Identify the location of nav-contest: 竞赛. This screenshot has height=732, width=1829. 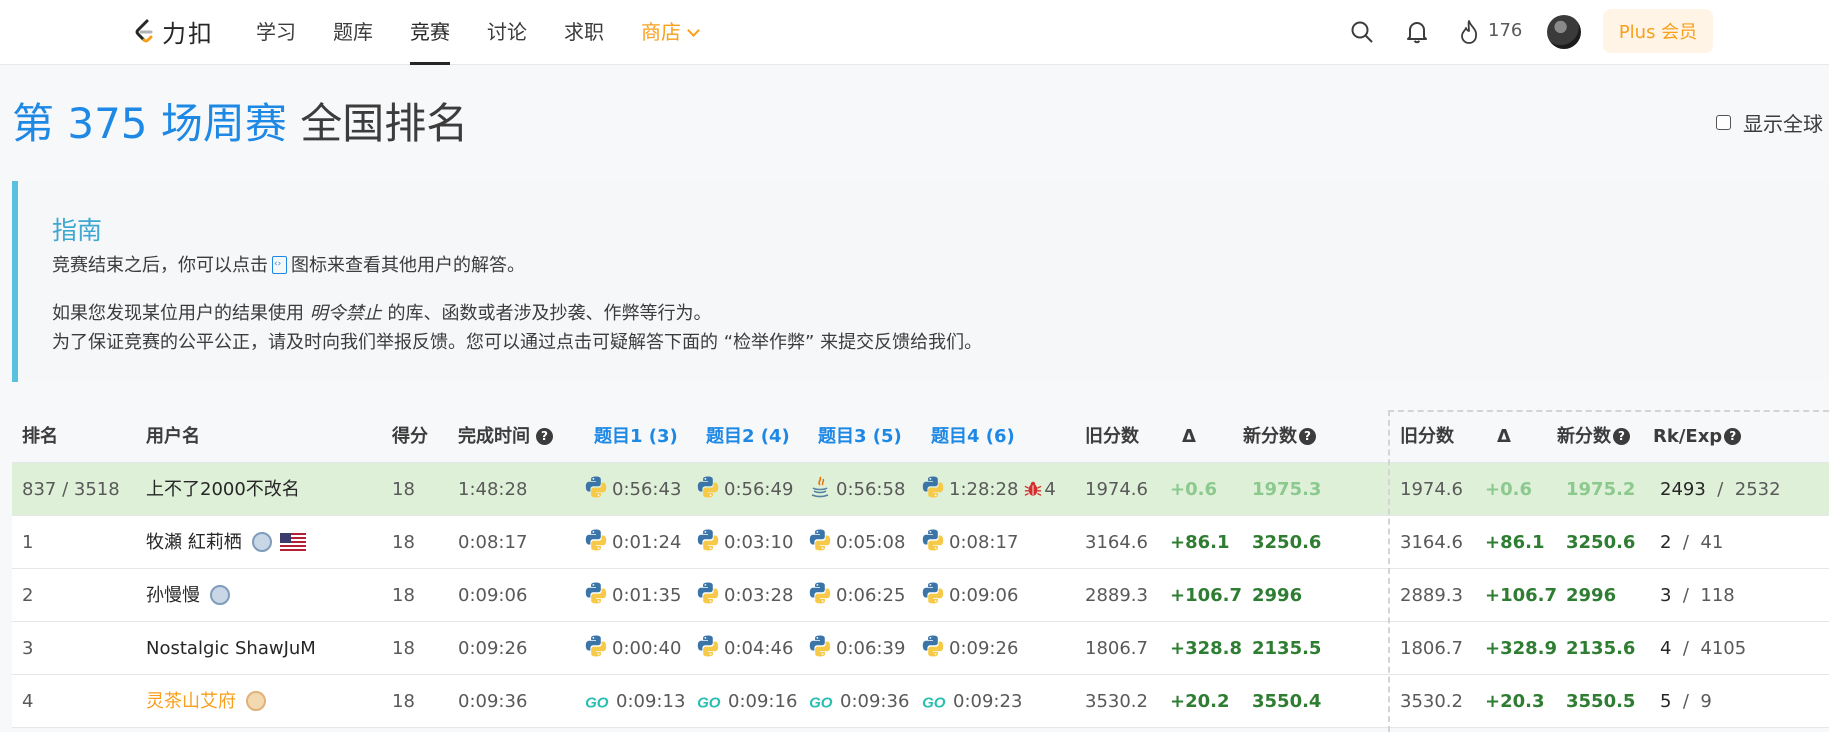
(430, 32).